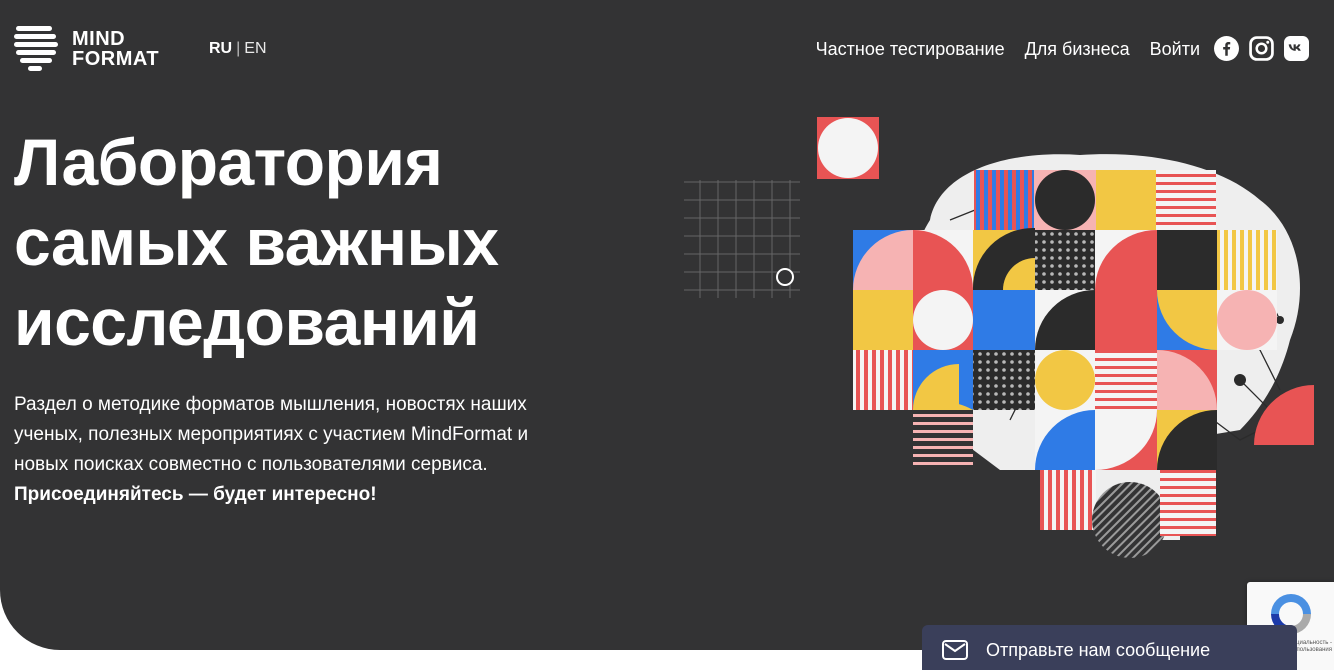 This screenshot has width=1334, height=670. Describe the element at coordinates (1008, 49) in the screenshot. I see `main-nav: Частное тестирование Для бизнеса Войти` at that location.